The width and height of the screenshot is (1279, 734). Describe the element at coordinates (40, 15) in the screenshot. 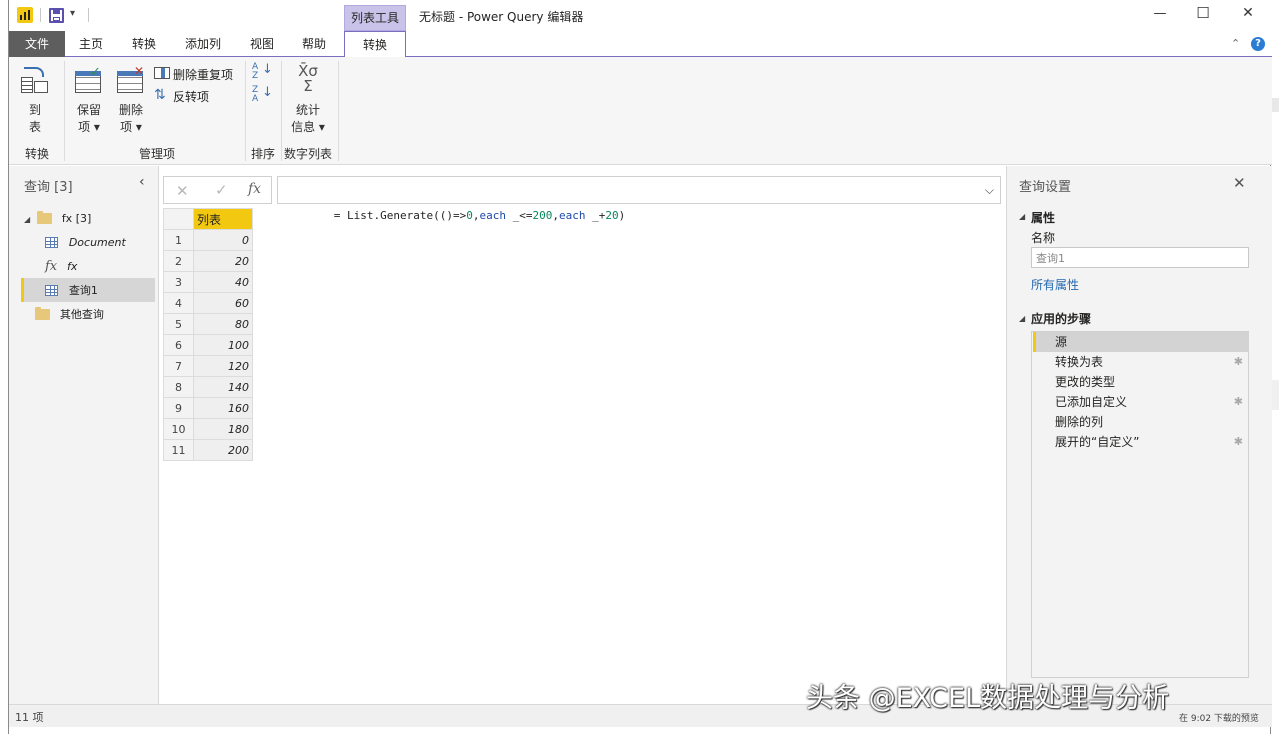

I see `title-separator` at that location.